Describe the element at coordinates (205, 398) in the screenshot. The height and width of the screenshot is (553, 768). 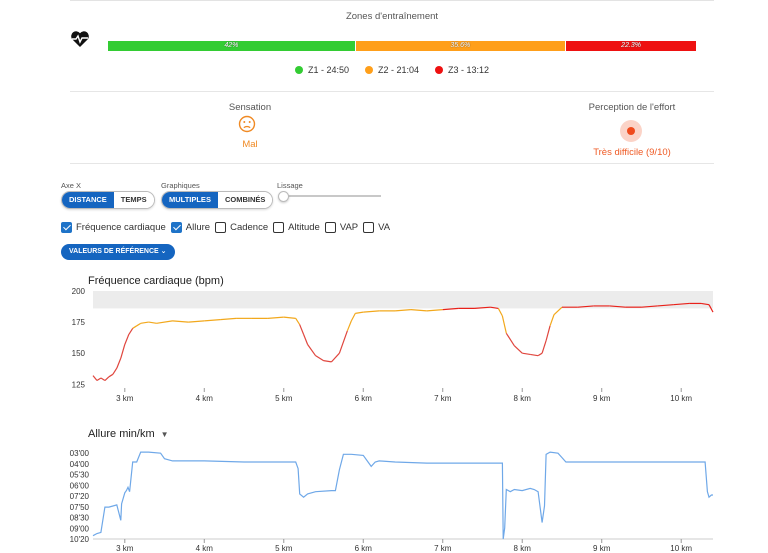
I see `hr-x-tick-label: 4 km` at that location.